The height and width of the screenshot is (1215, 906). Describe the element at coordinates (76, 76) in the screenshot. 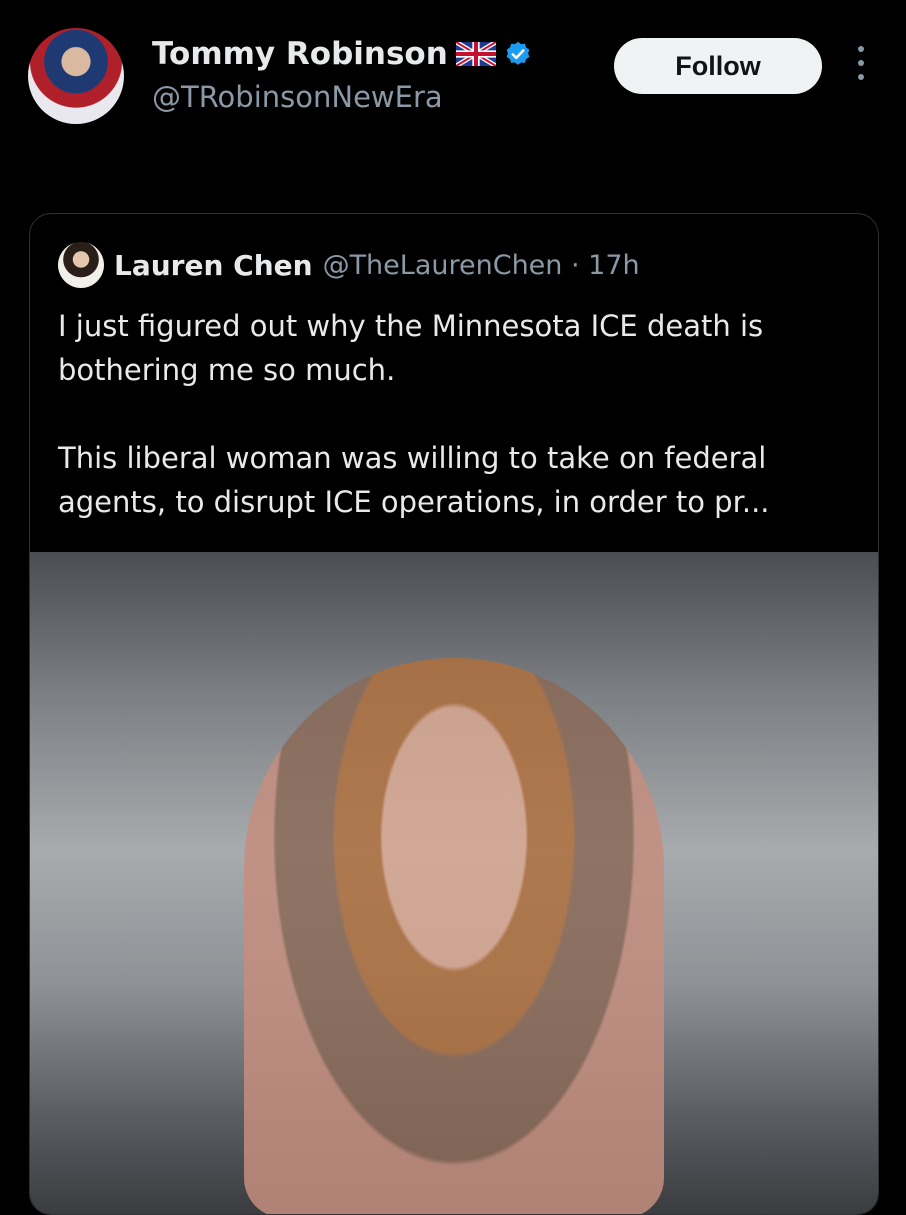

I see `author-avatar` at that location.